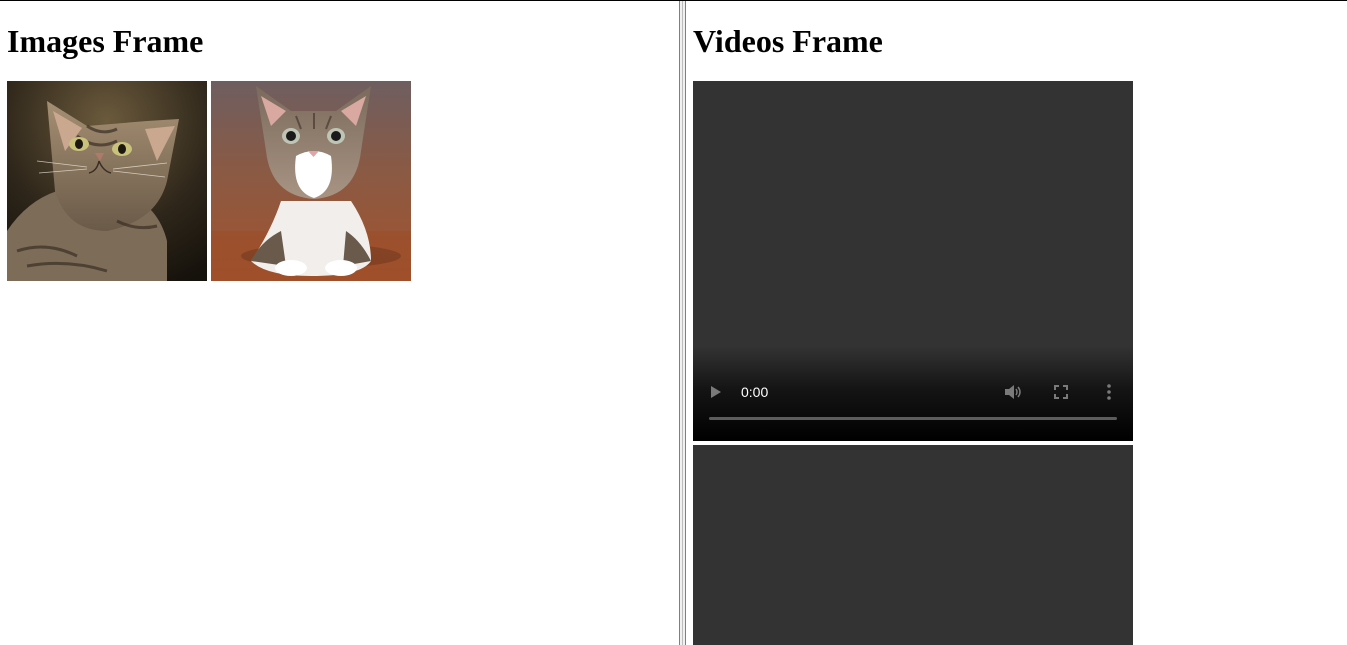  I want to click on volume-icon, so click(1014, 392).